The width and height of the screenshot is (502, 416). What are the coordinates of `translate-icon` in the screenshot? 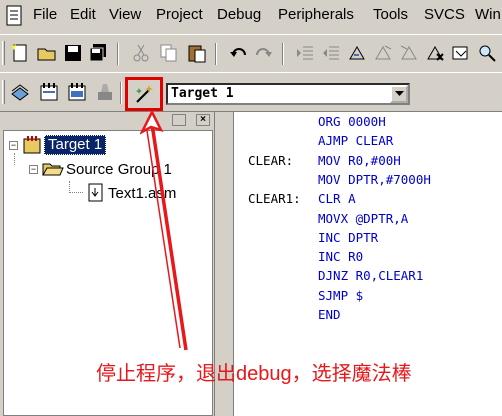 It's located at (20, 92).